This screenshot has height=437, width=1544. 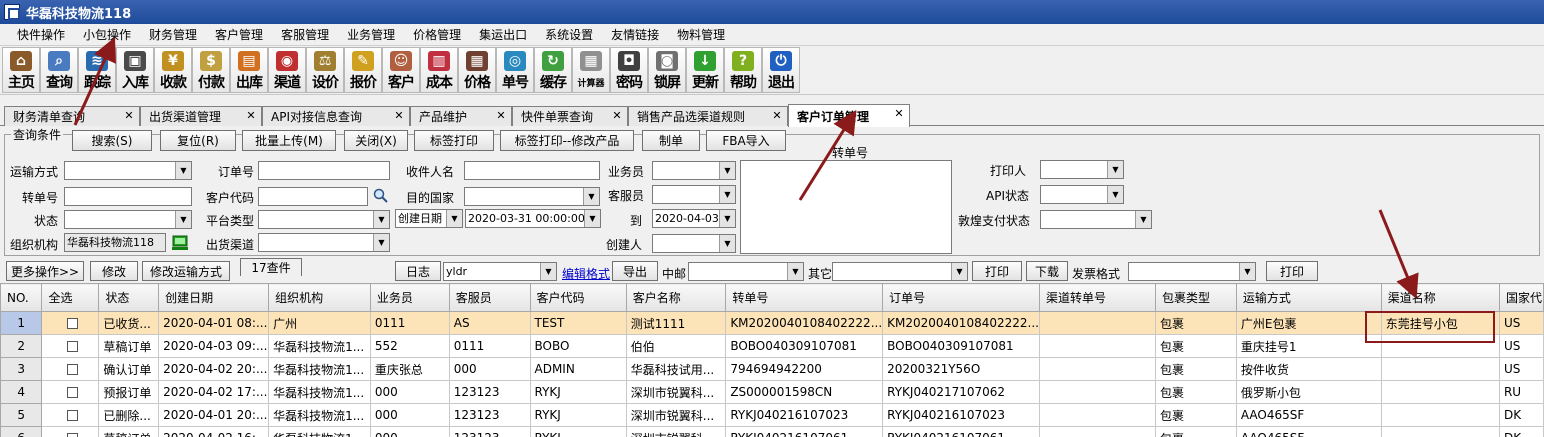 I want to click on toolbar-button-19: ? 帮助, so click(x=743, y=70).